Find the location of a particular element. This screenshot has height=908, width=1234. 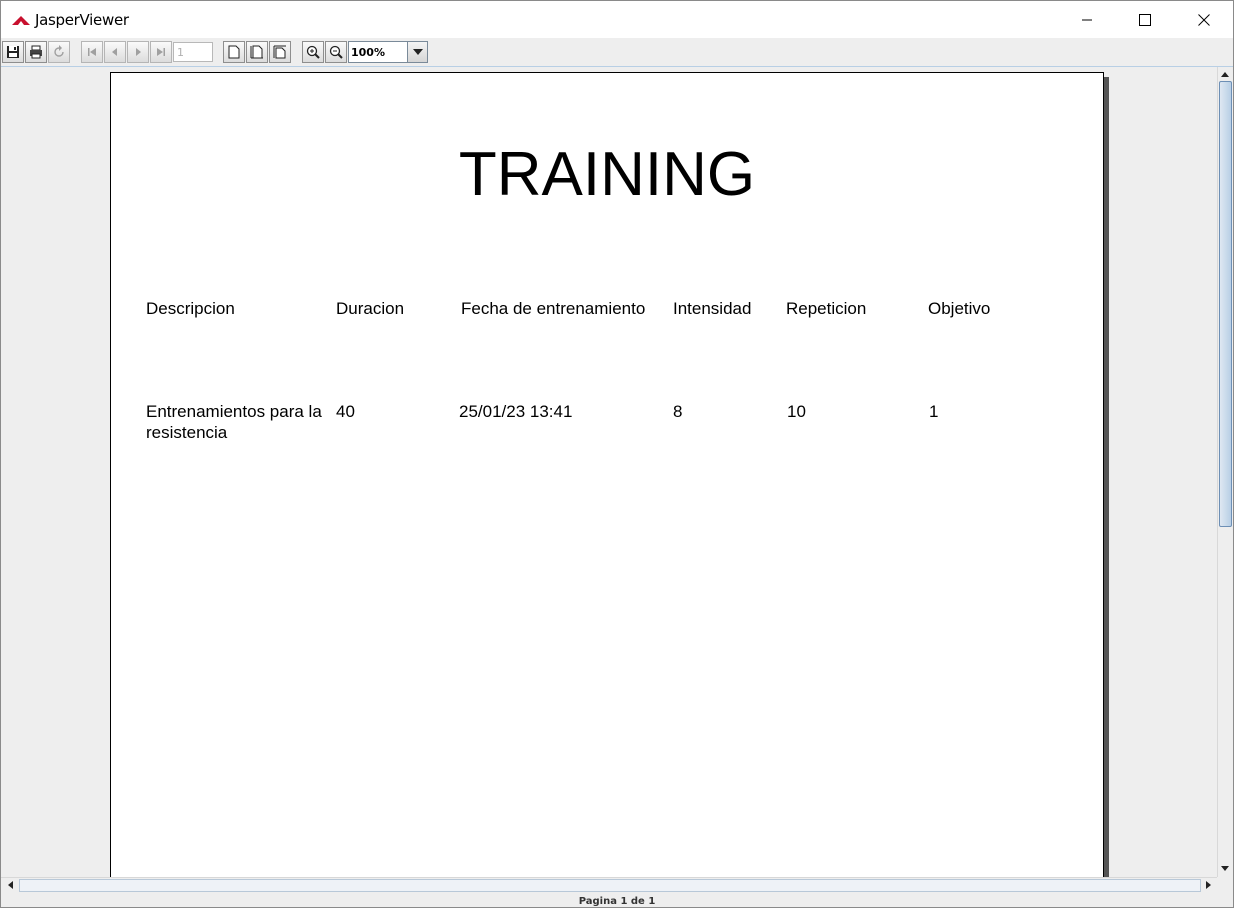

reload-button is located at coordinates (59, 52).